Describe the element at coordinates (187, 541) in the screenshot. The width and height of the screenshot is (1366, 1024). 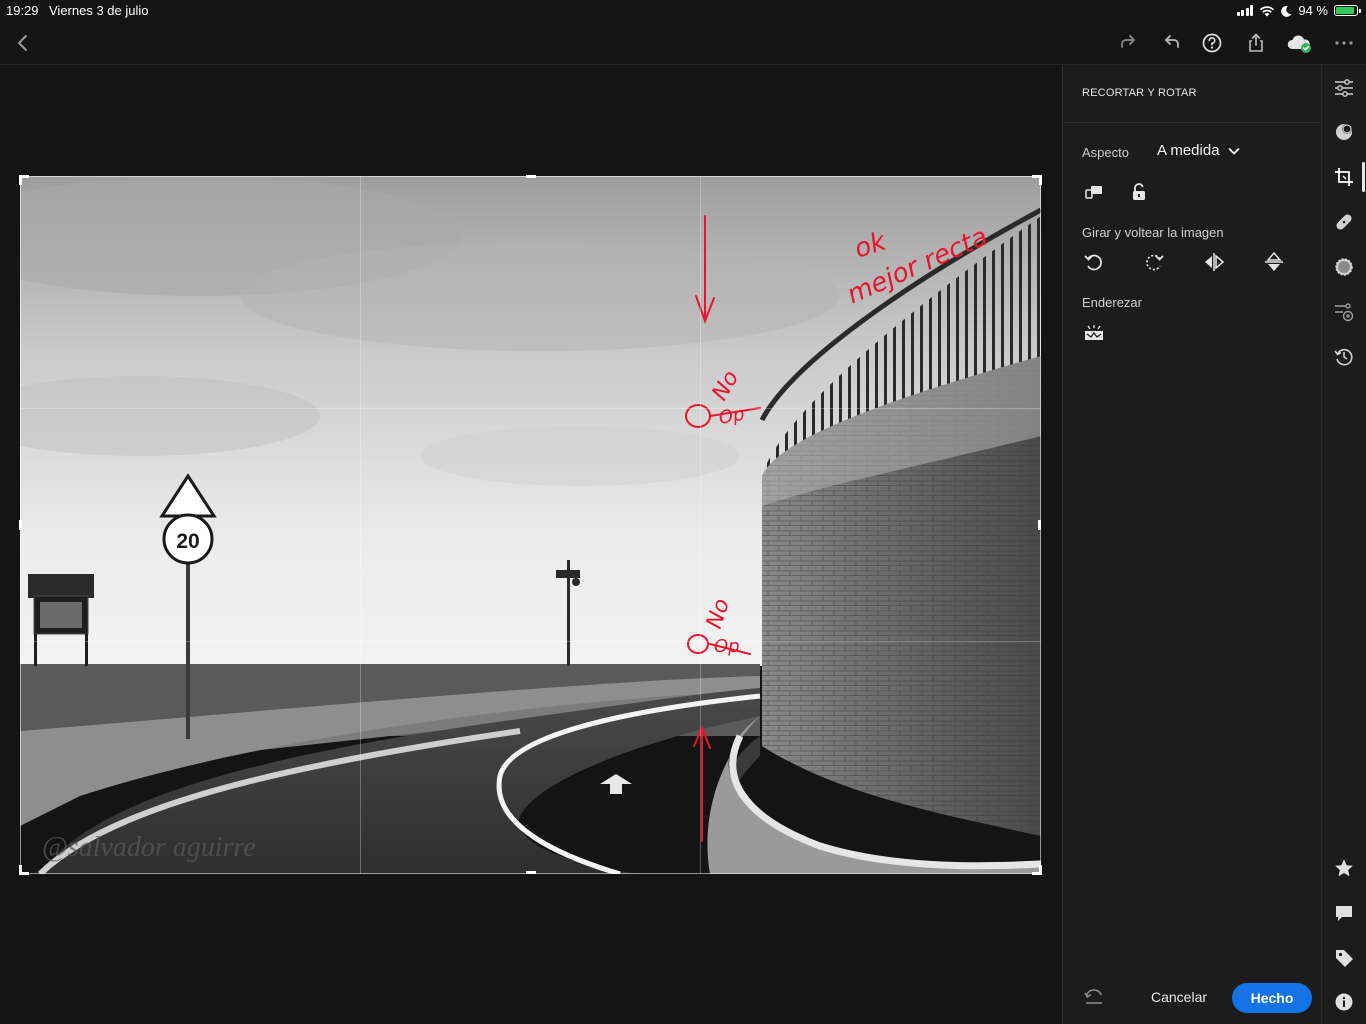
I see `speed-limit-text: 20` at that location.